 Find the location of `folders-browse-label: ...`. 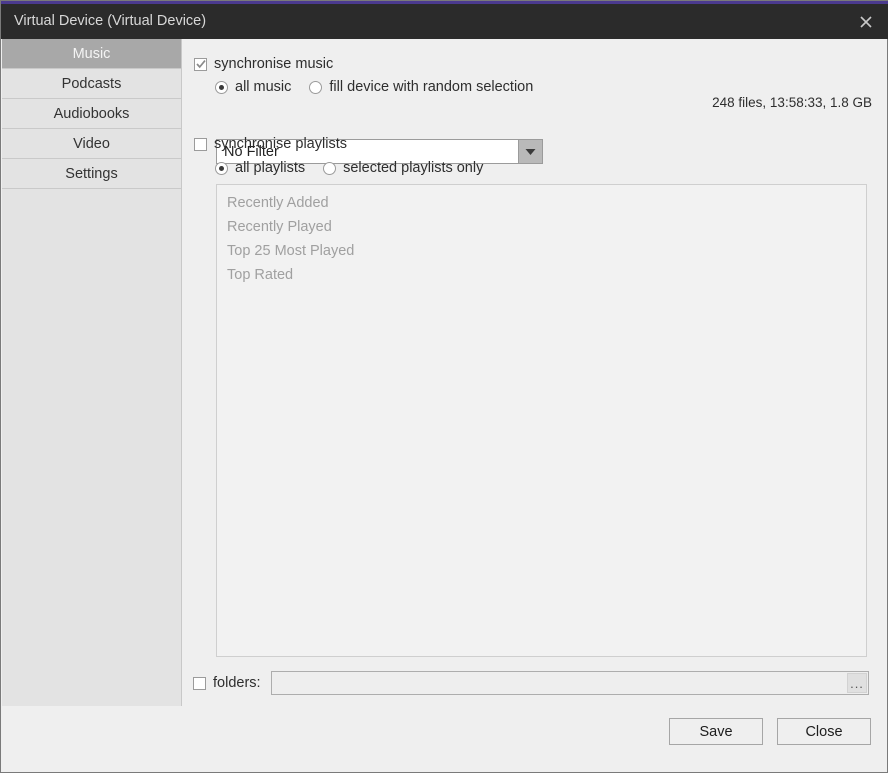

folders-browse-label: ... is located at coordinates (857, 683).